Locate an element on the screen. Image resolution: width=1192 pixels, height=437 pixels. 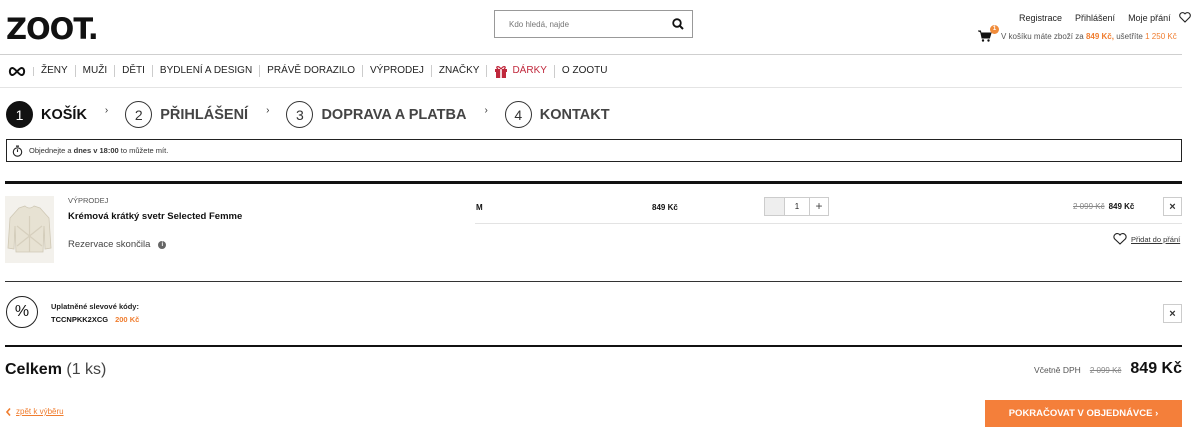
discount-code-row: TCCNPKK2XCG 200 Kč is located at coordinates (95, 319).